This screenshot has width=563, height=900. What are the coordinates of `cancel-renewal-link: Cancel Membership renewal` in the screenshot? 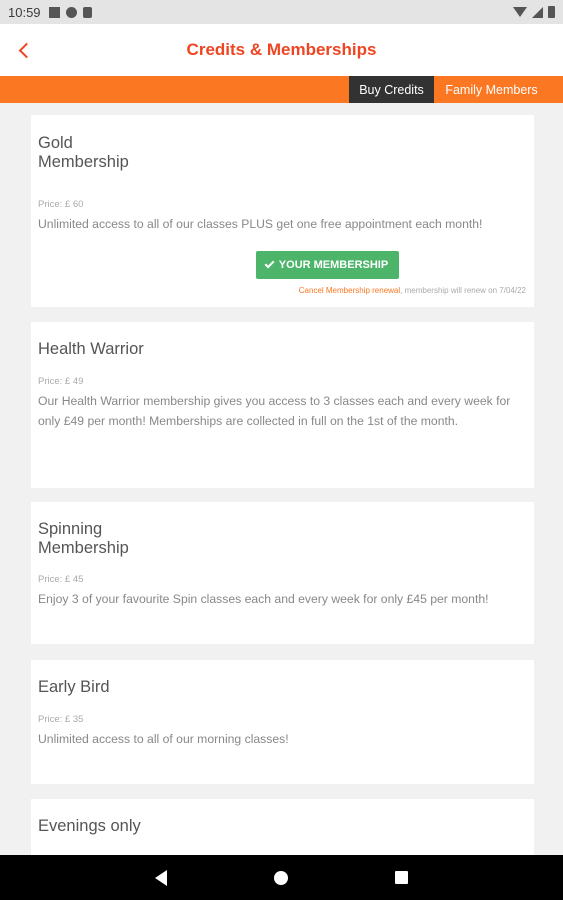 It's located at (349, 290).